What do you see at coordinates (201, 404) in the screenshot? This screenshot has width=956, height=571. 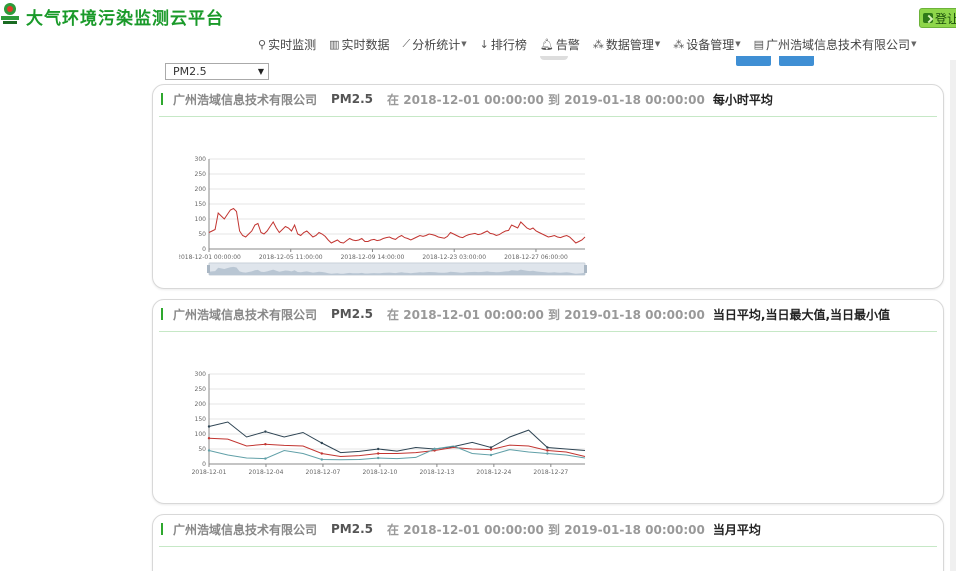 I see `y-tick-label: 200` at bounding box center [201, 404].